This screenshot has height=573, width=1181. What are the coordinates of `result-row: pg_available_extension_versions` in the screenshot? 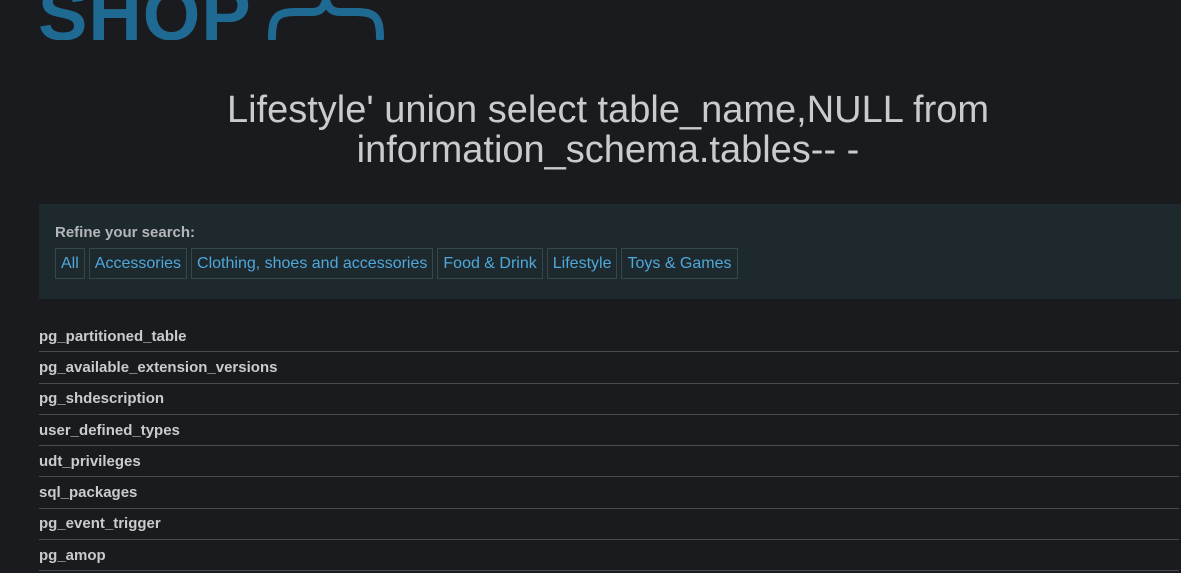 It's located at (609, 368).